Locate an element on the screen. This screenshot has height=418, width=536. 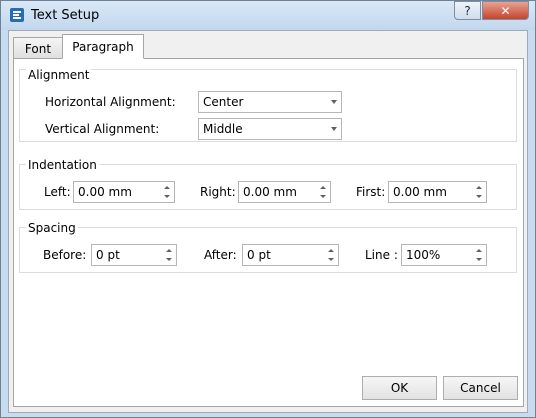
spacing-line-label: Line : is located at coordinates (381, 255).